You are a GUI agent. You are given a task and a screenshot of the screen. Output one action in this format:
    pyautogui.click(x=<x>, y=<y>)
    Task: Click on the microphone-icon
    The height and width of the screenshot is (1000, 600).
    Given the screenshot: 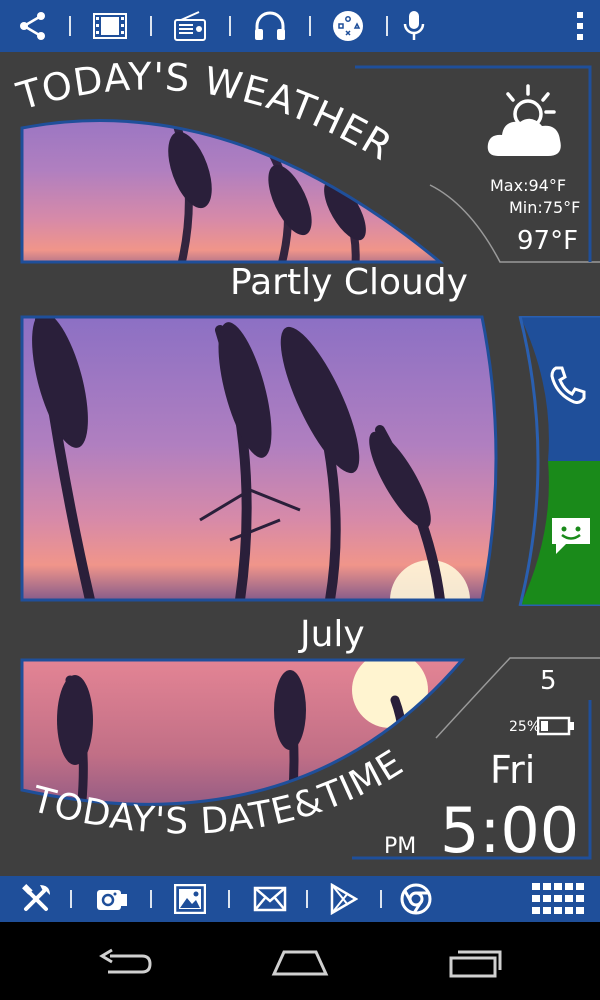 What is the action you would take?
    pyautogui.click(x=414, y=26)
    